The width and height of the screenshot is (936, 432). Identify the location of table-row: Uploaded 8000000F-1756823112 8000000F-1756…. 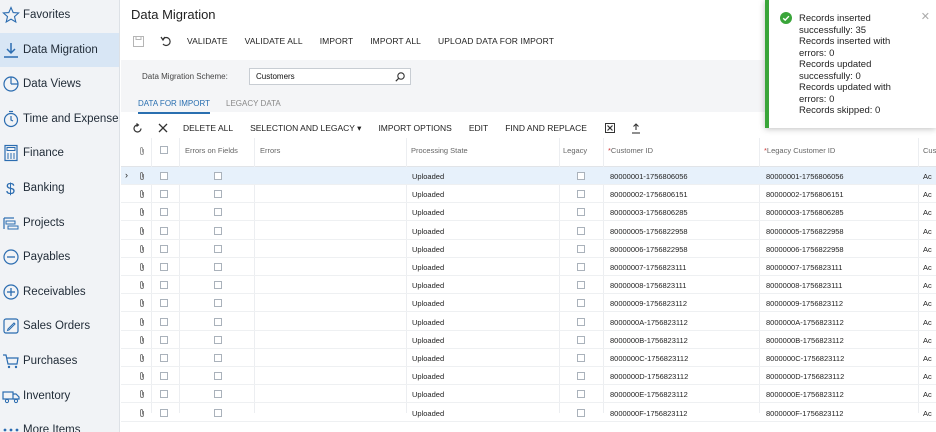
(528, 413).